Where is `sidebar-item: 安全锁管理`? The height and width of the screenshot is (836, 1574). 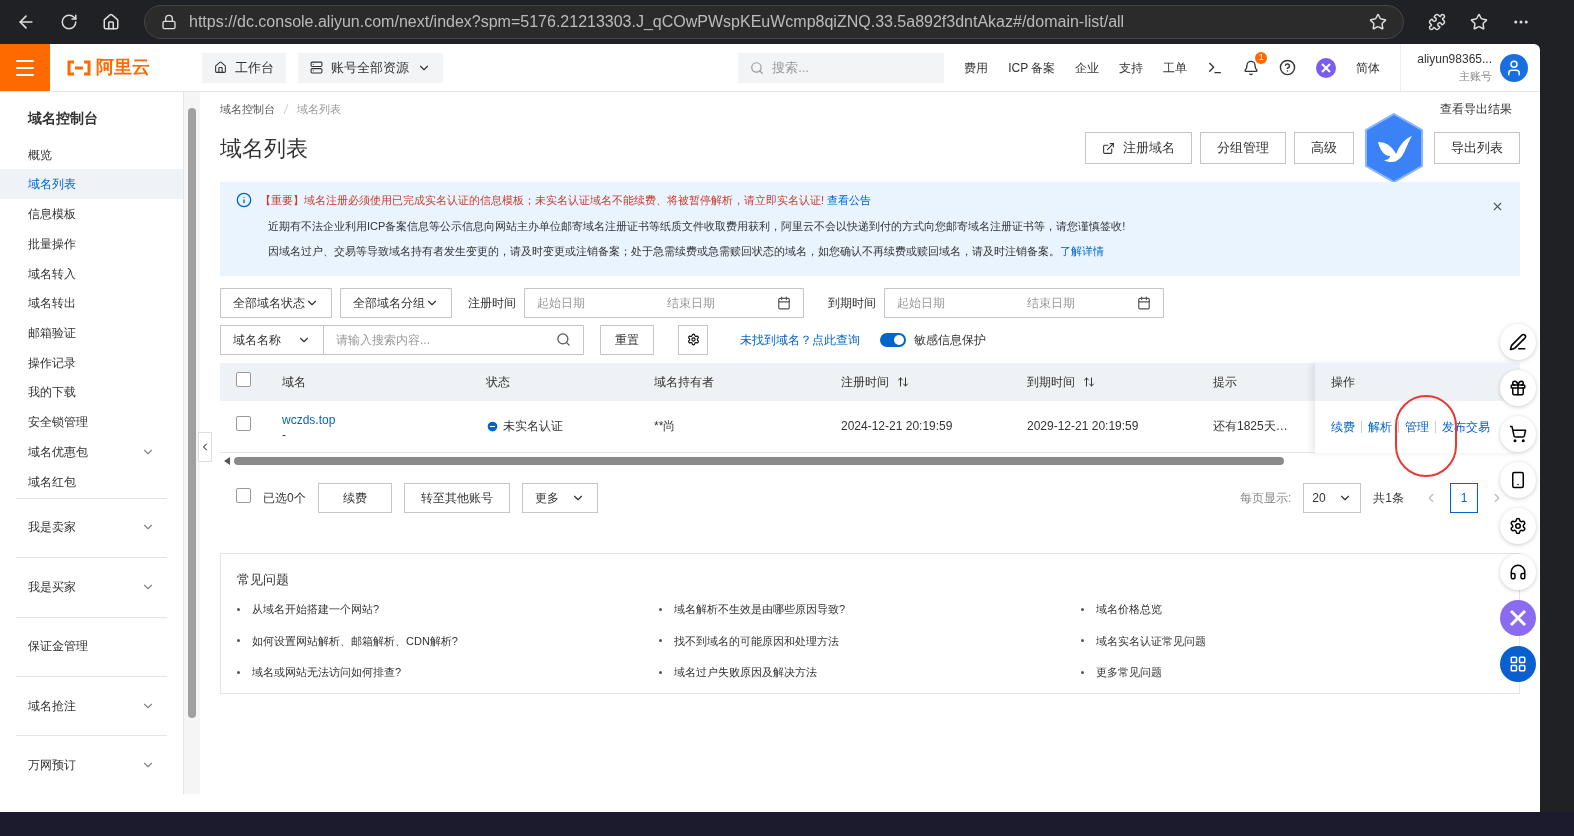 sidebar-item: 安全锁管理 is located at coordinates (91, 422).